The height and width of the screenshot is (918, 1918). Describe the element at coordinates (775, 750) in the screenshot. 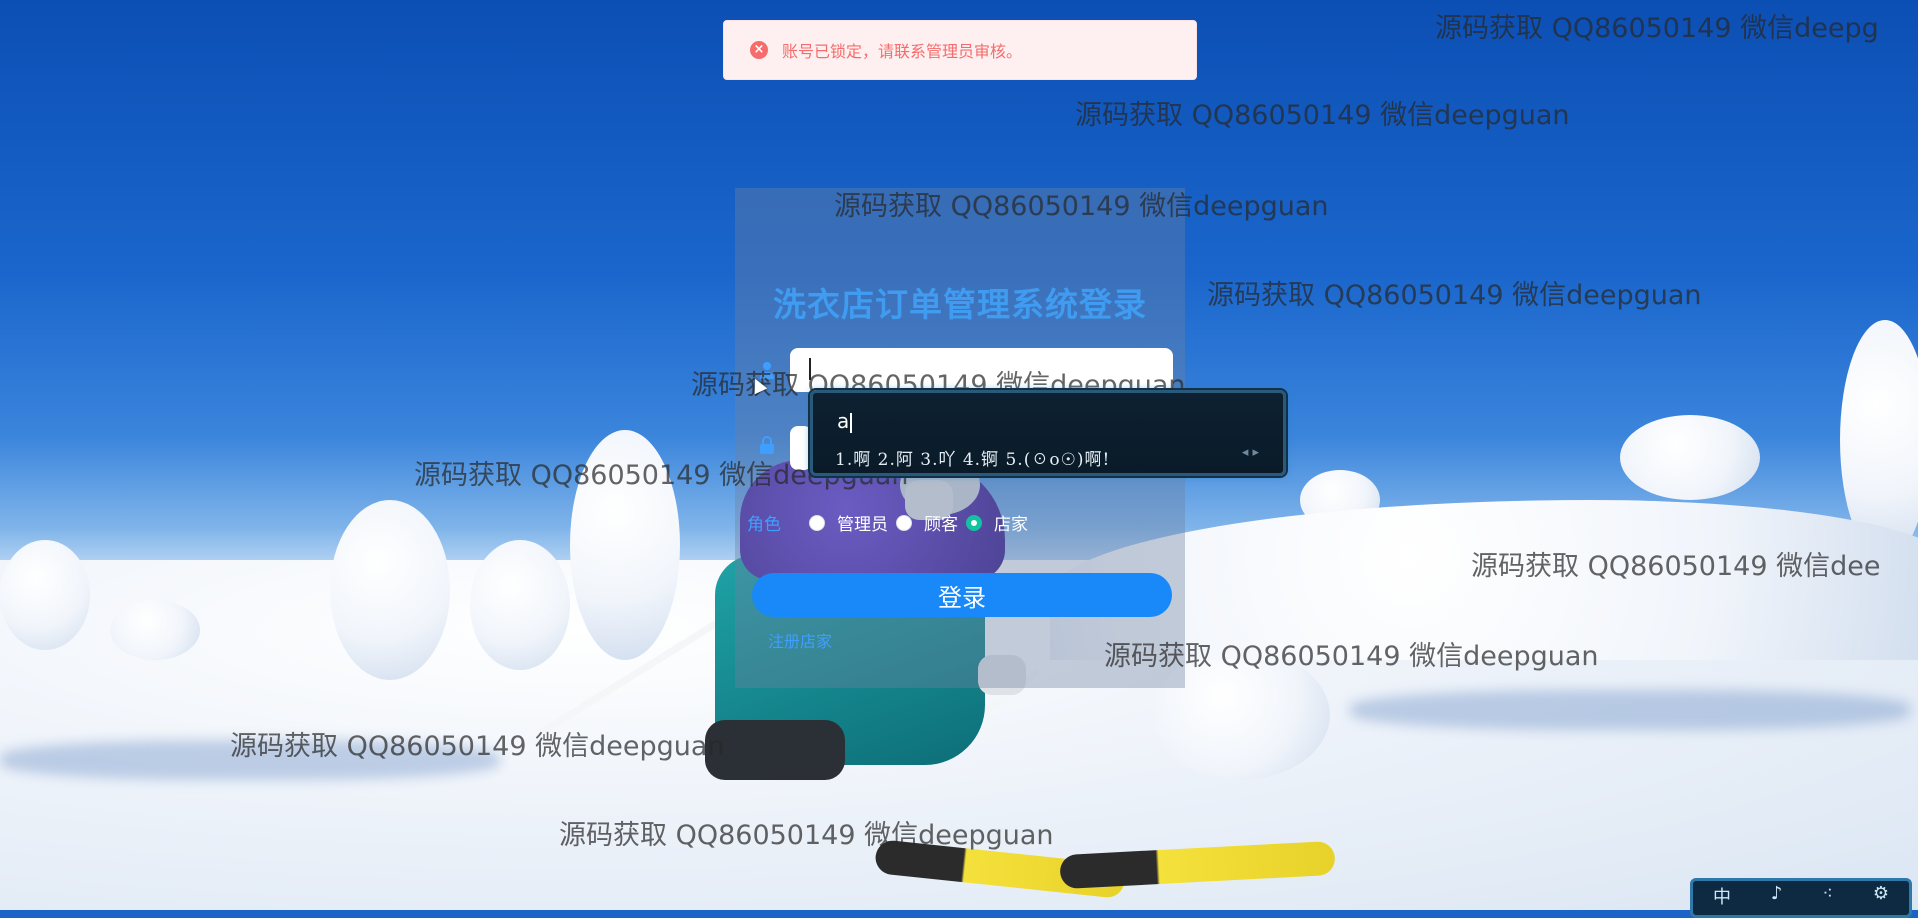

I see `skier-boot` at that location.